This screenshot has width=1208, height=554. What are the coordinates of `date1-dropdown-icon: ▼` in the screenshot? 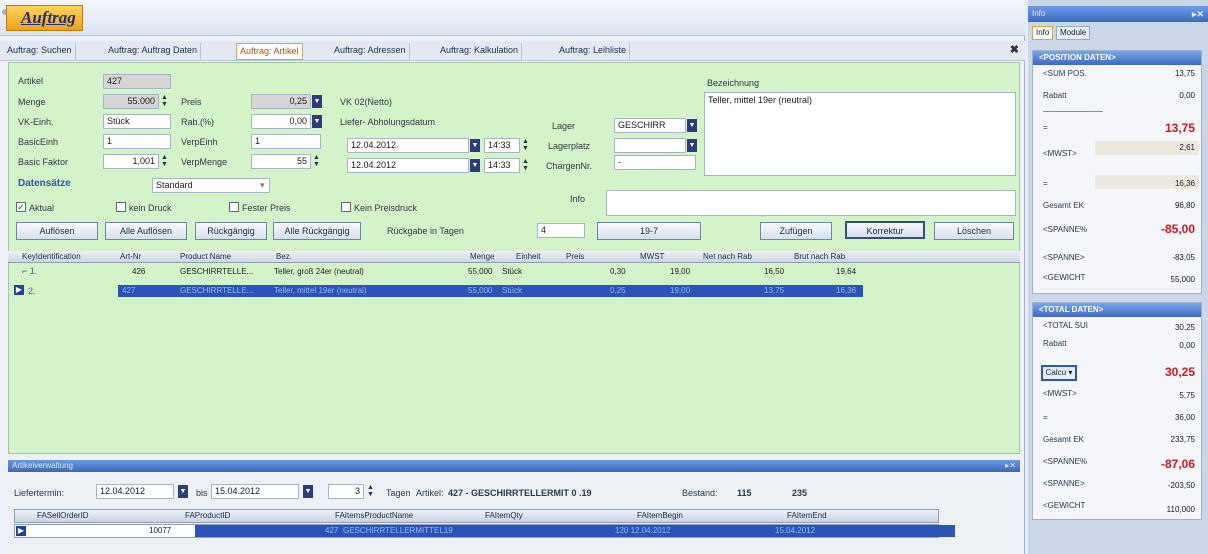 It's located at (475, 145).